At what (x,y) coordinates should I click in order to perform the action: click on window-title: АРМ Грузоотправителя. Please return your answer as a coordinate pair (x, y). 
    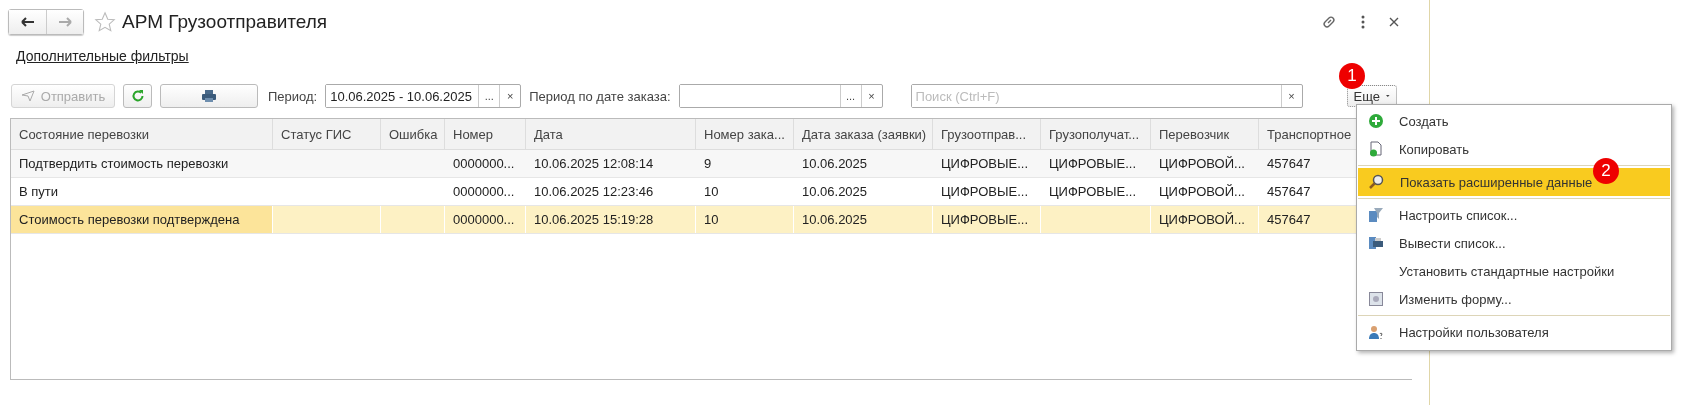
    Looking at the image, I should click on (225, 22).